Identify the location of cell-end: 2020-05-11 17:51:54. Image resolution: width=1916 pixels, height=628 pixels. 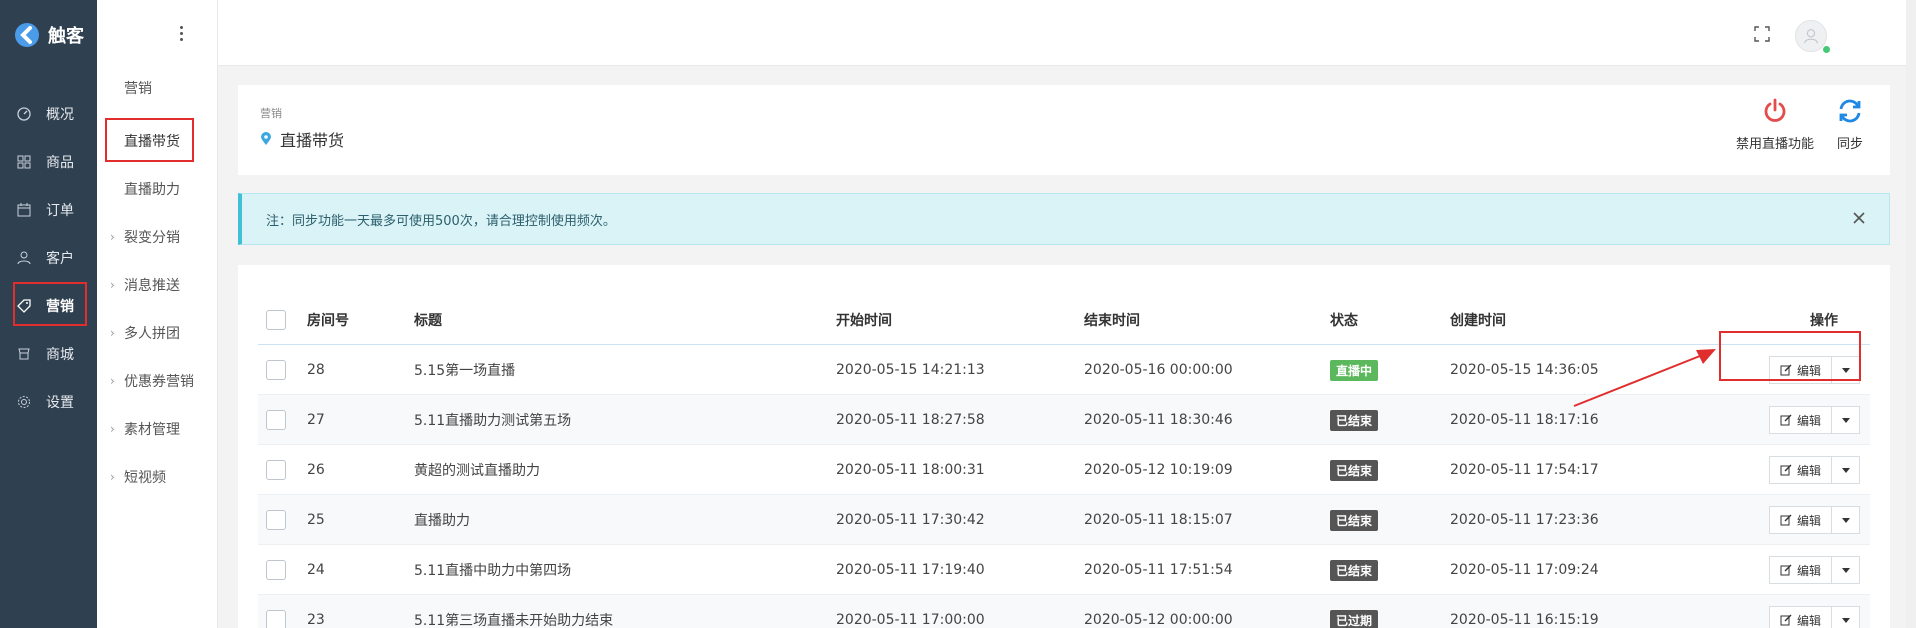
(1158, 570).